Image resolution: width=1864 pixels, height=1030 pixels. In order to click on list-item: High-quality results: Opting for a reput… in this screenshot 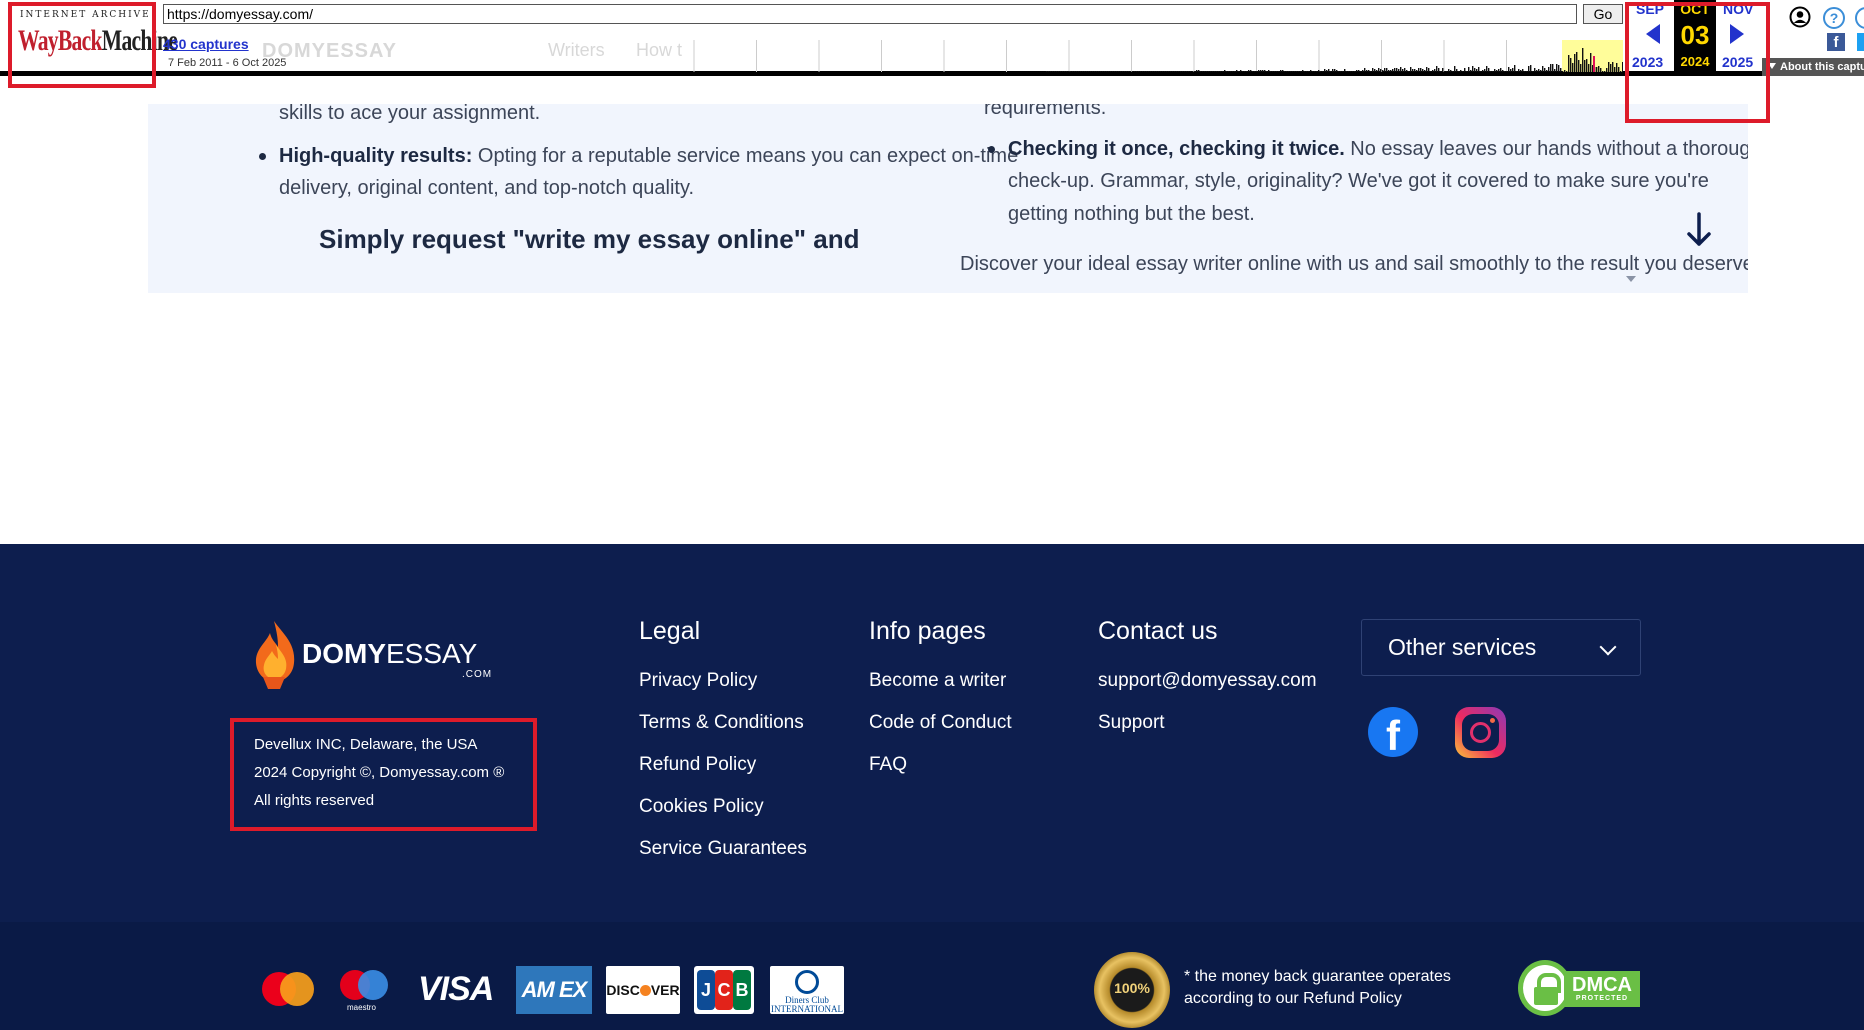, I will do `click(647, 172)`.